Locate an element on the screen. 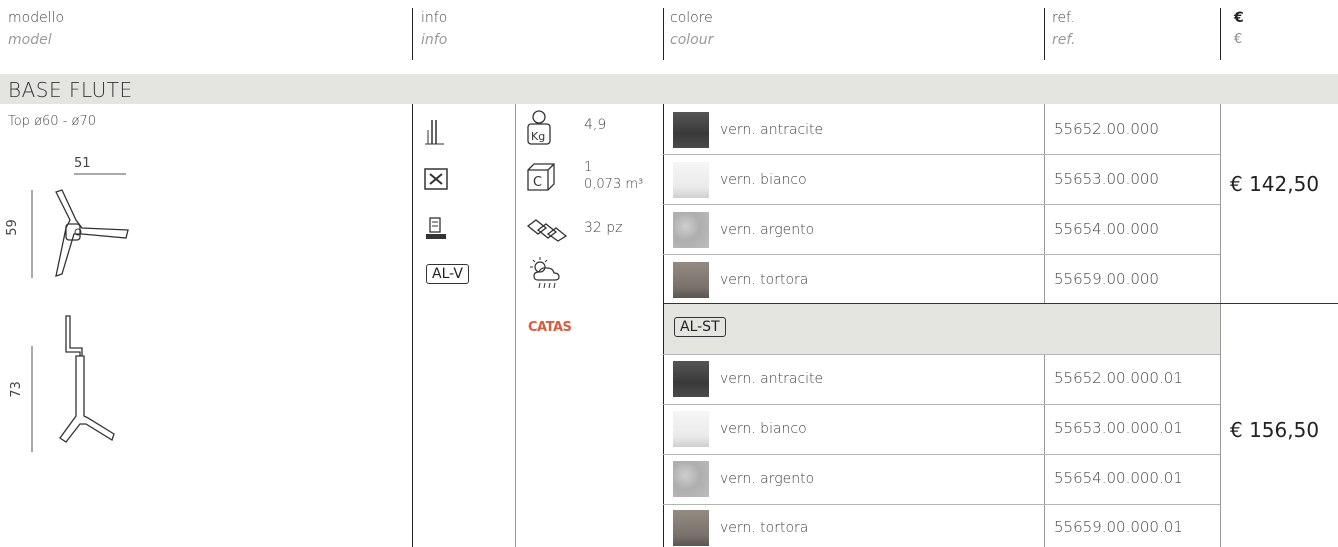 Image resolution: width=1338 pixels, height=547 pixels. svg-text: C is located at coordinates (537, 182).